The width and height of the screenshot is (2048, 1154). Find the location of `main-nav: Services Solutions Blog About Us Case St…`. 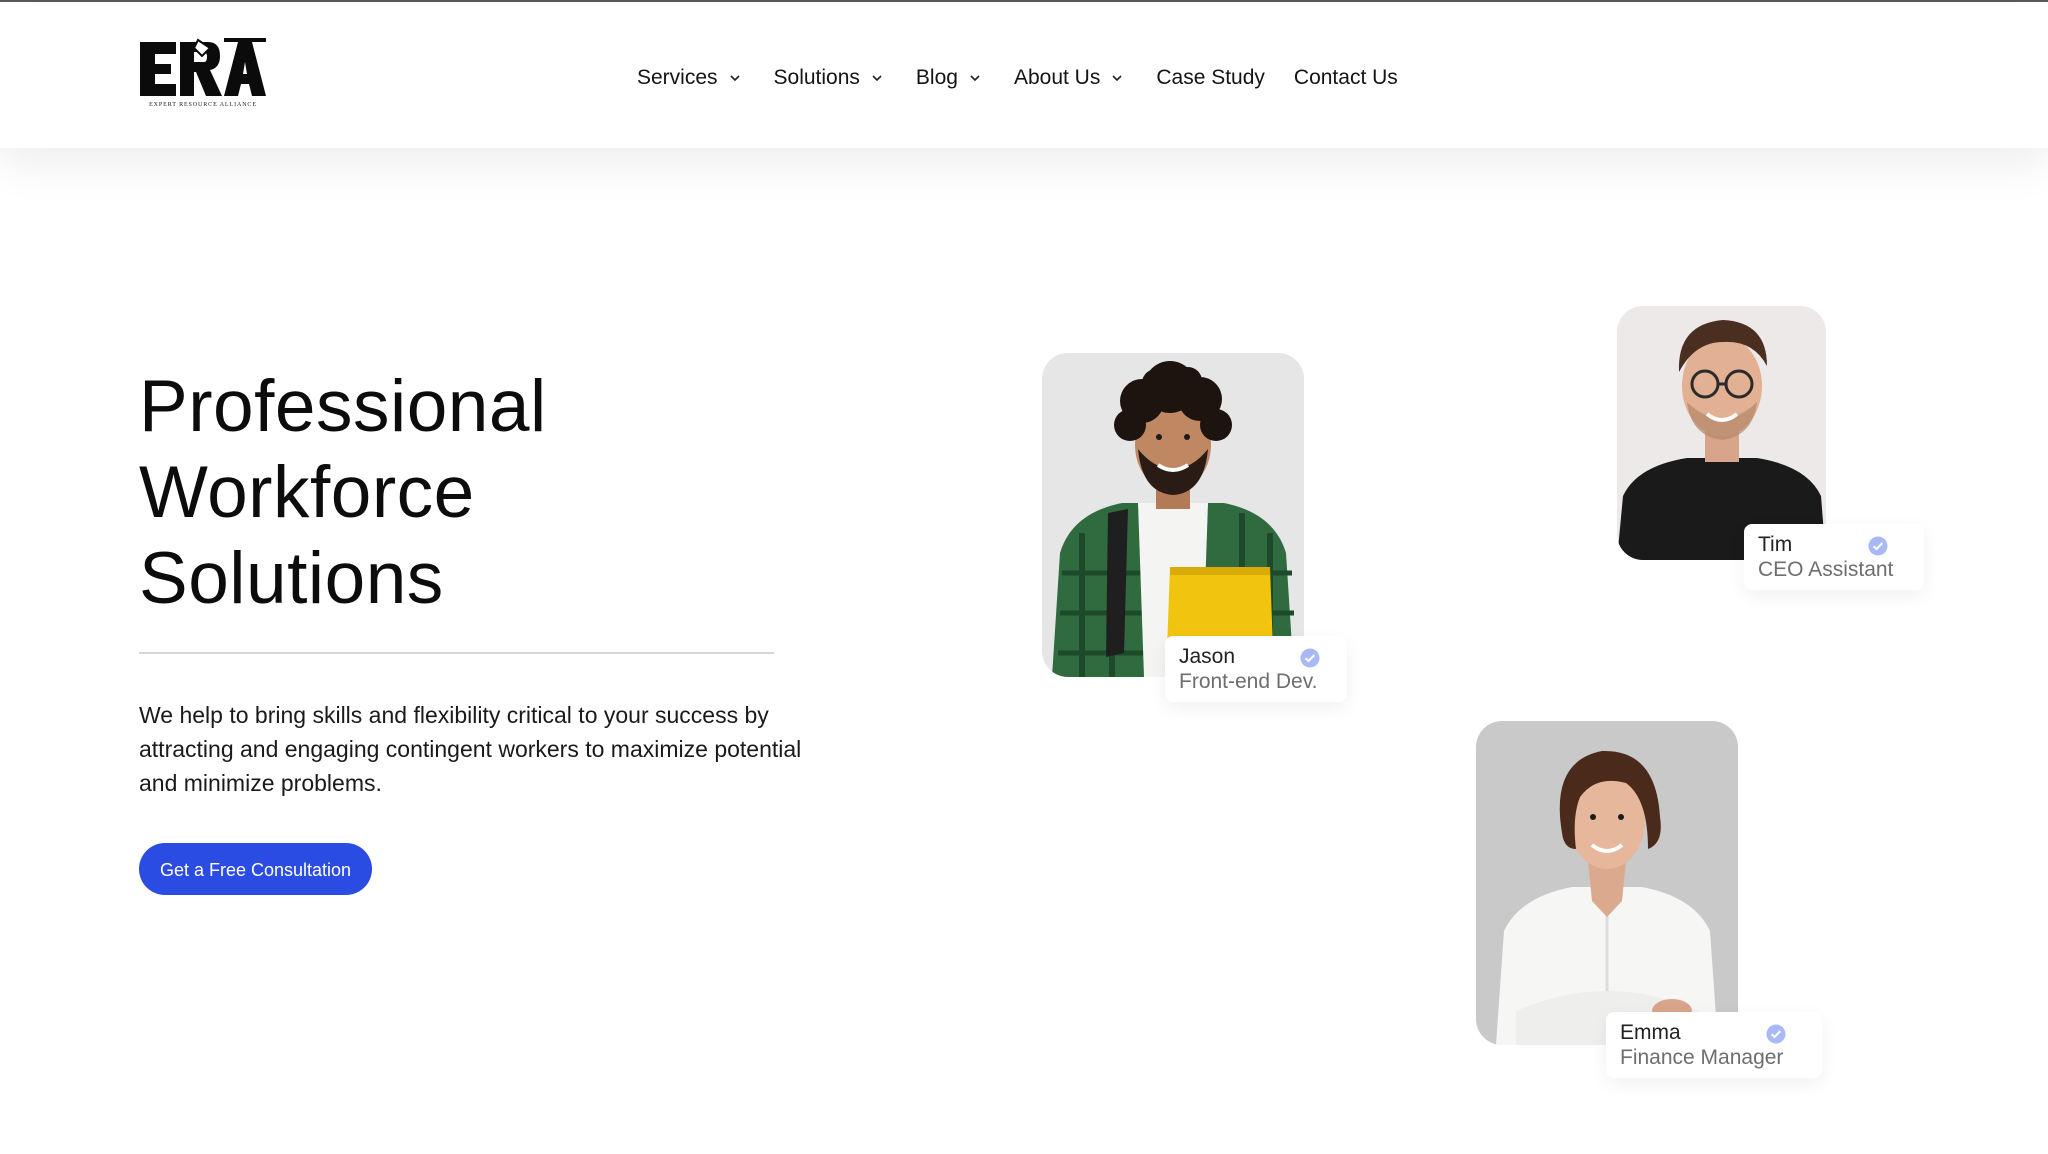

main-nav: Services Solutions Blog About Us Case St… is located at coordinates (1017, 78).